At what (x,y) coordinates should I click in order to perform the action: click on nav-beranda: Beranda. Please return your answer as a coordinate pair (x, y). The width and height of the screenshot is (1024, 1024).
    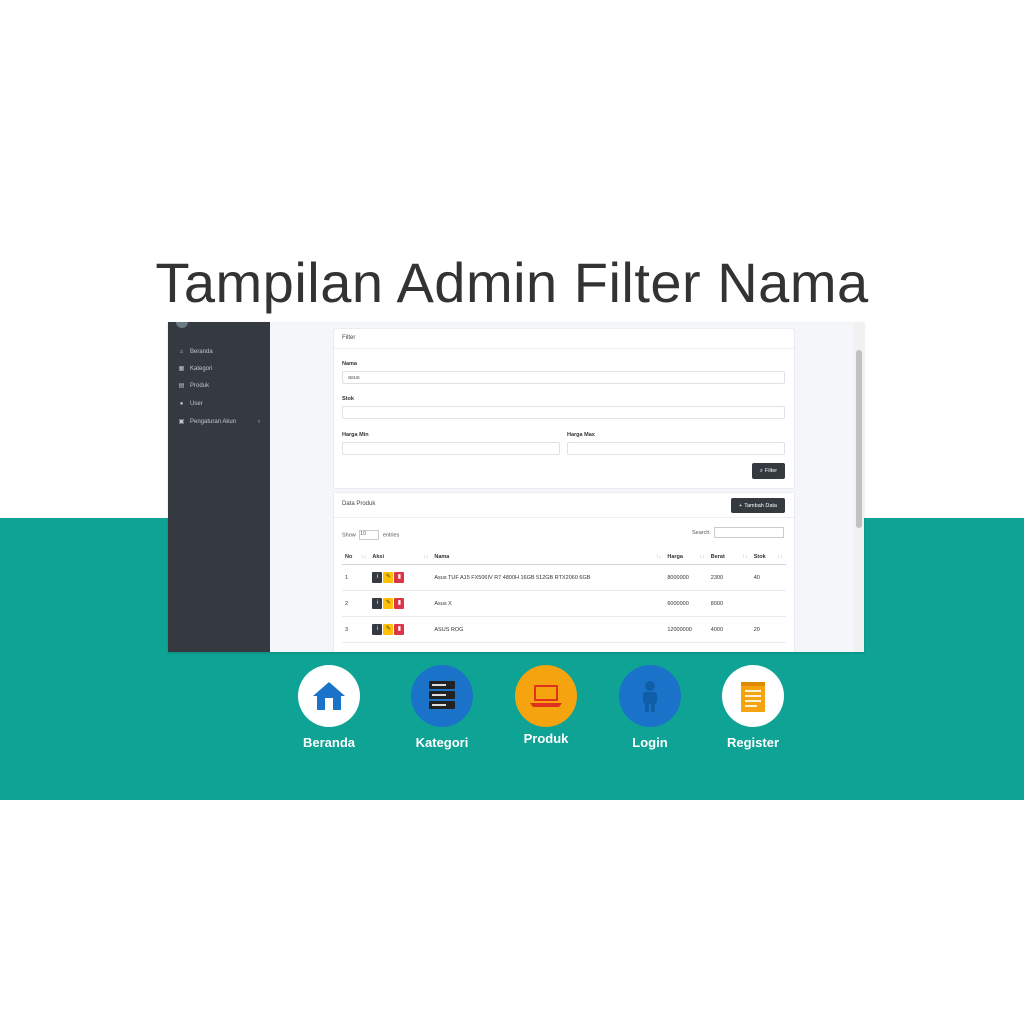
    Looking at the image, I should click on (329, 707).